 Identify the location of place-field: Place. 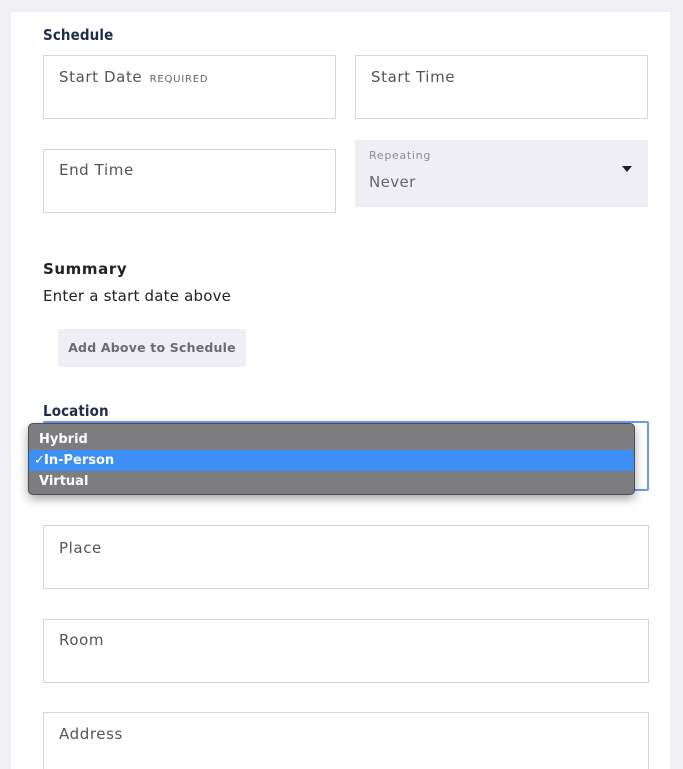
(346, 557).